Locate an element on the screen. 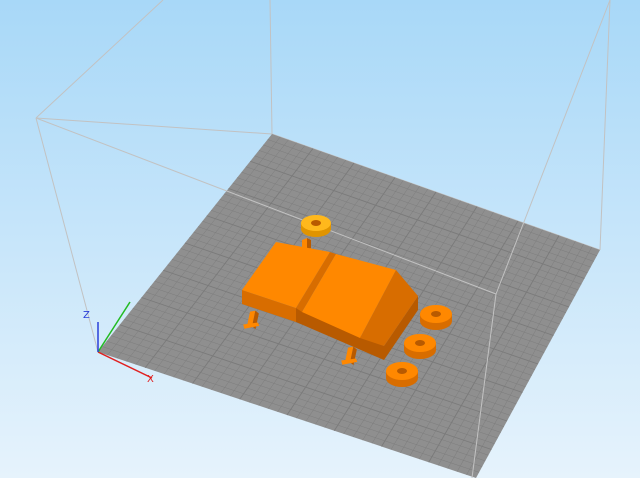  z-axis-label: Z is located at coordinates (86, 315).